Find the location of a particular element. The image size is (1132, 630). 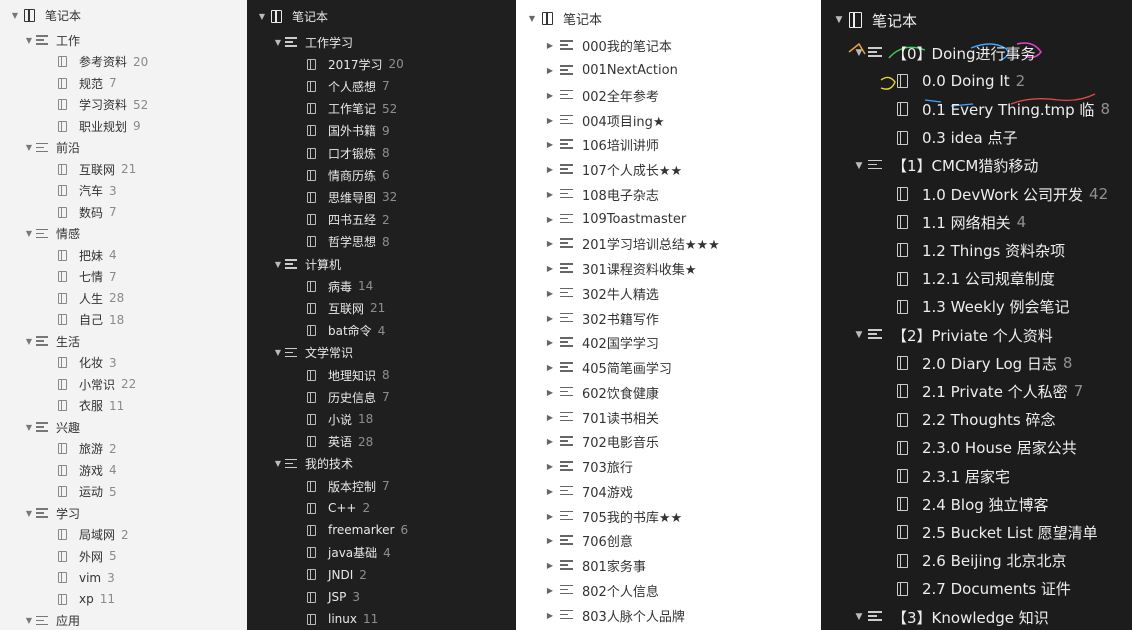

notebook-row: 把妹 4 is located at coordinates (123, 255).